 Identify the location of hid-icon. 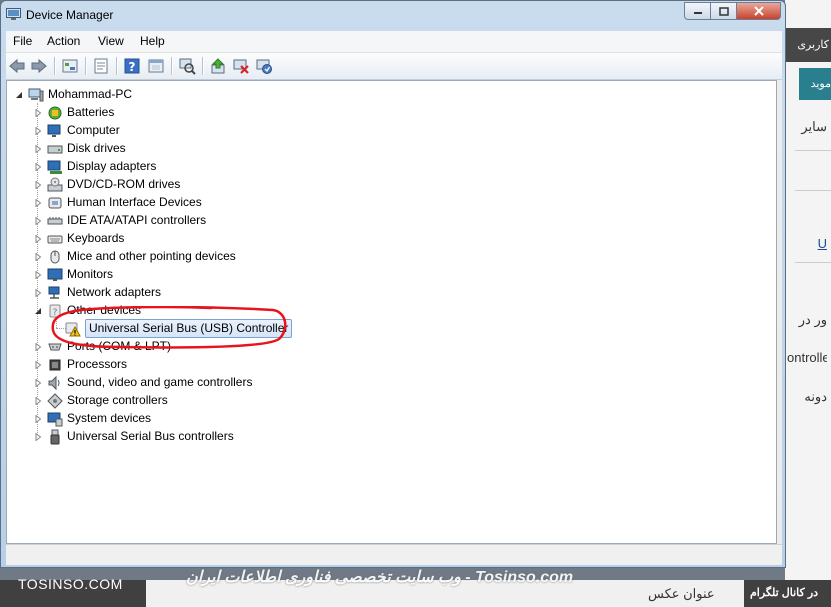
(55, 202).